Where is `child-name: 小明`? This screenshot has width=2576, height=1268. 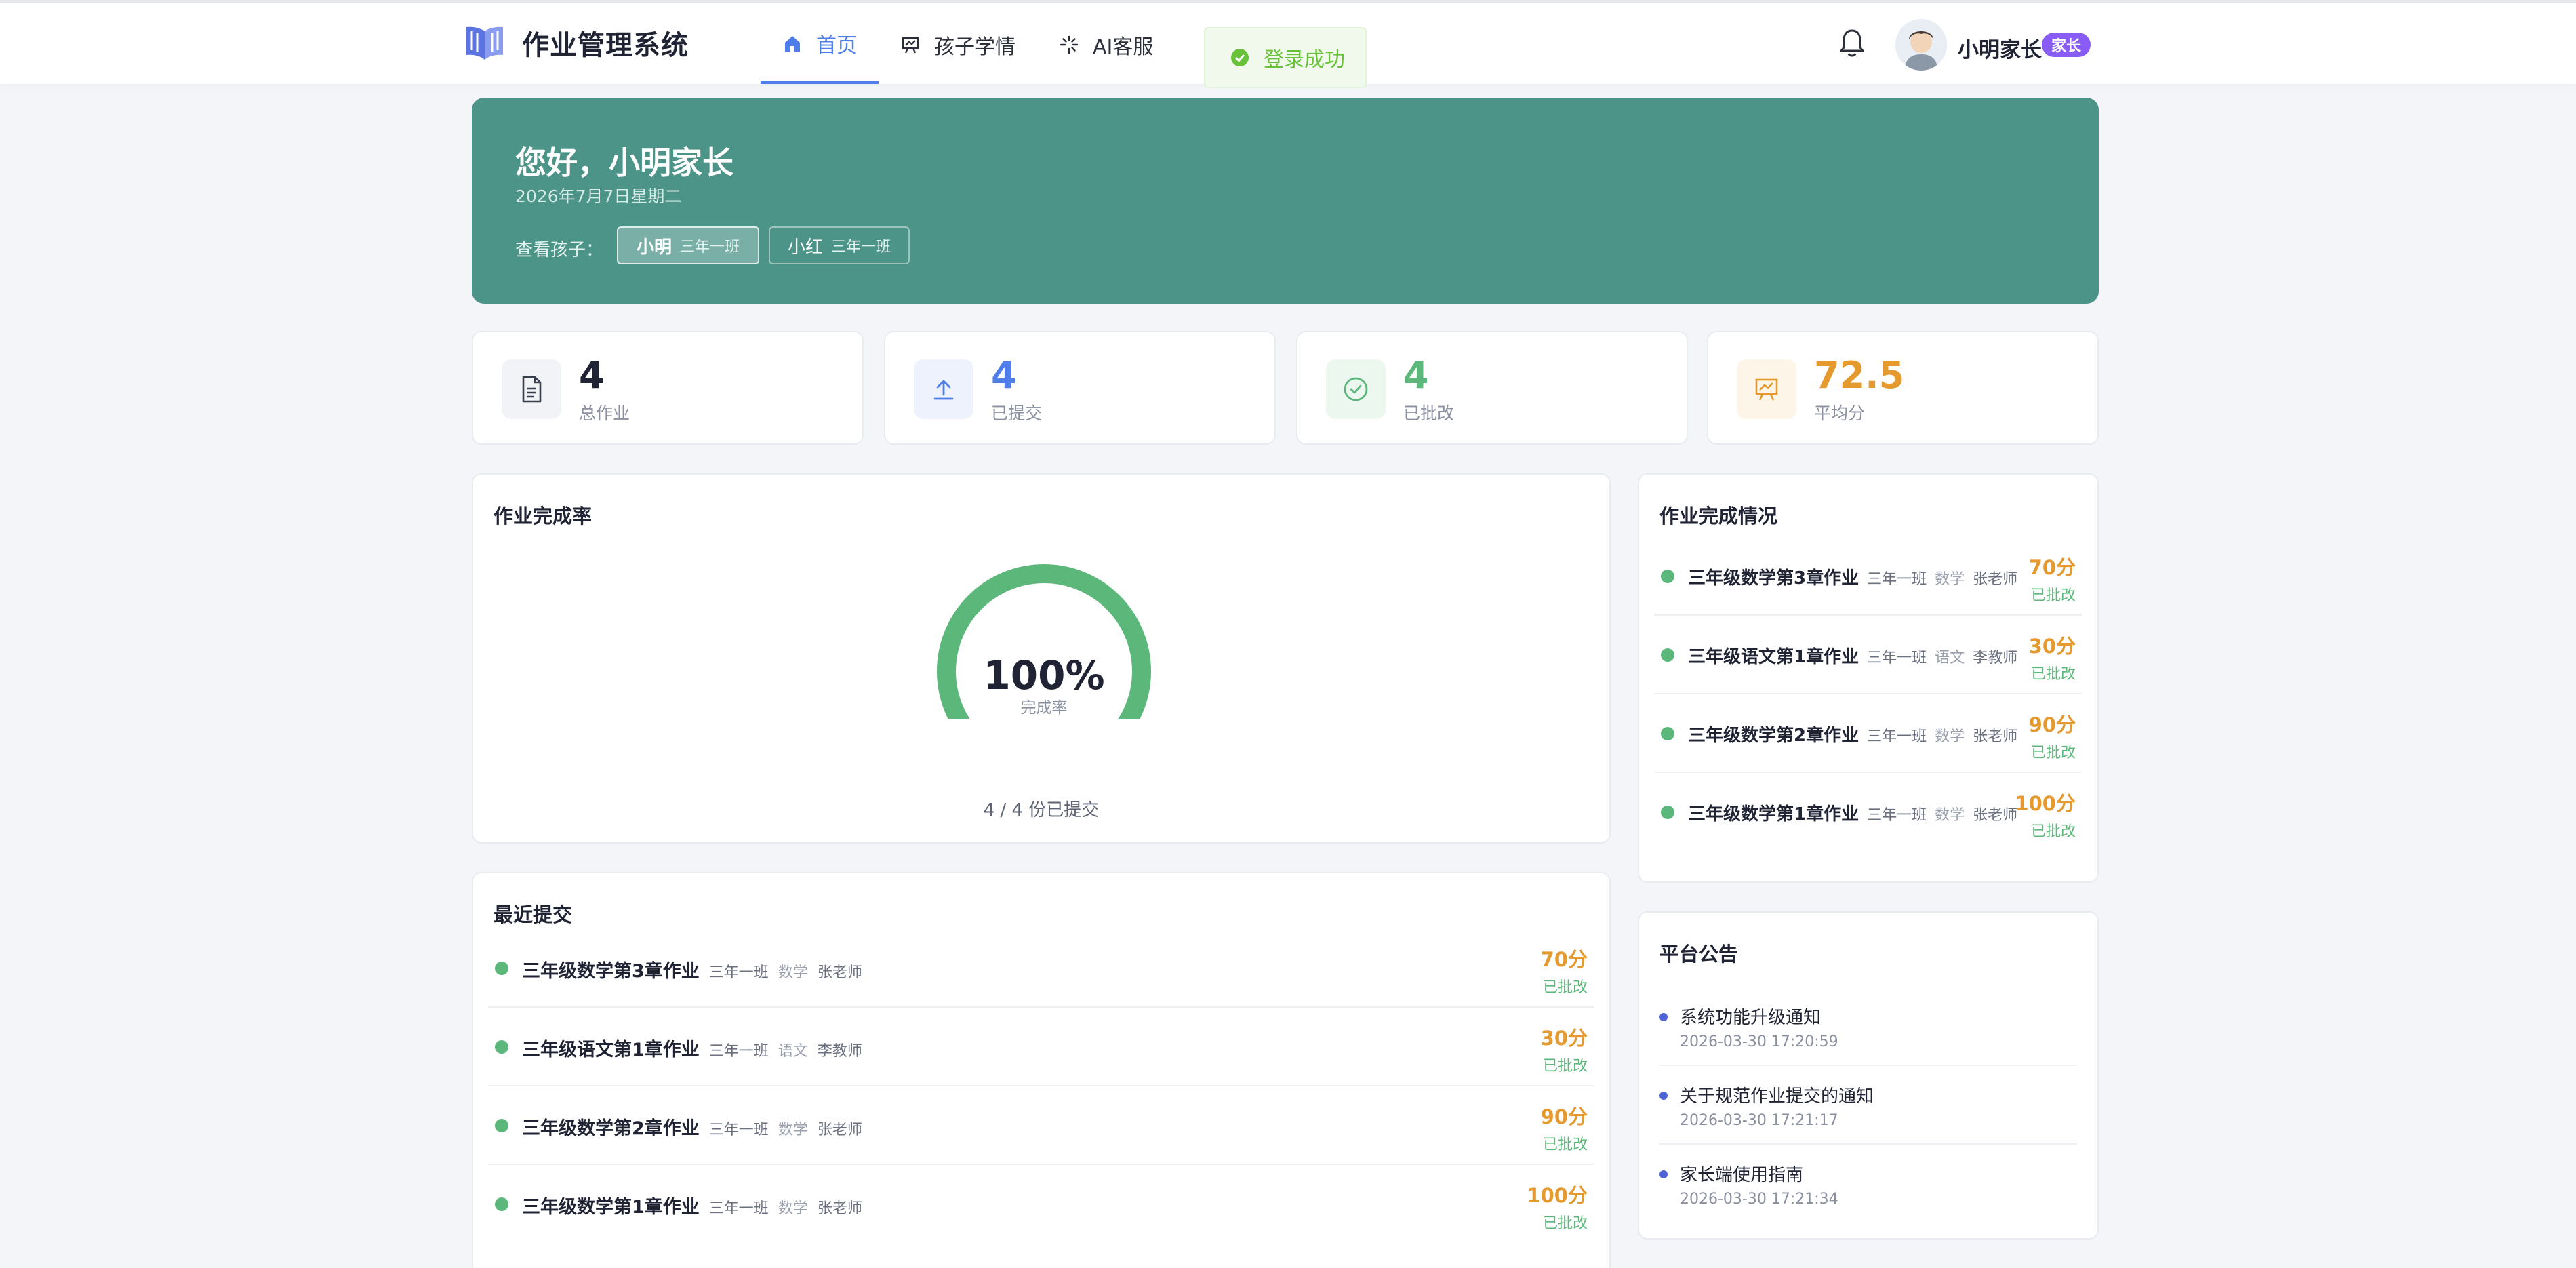
child-name: 小明 is located at coordinates (654, 247).